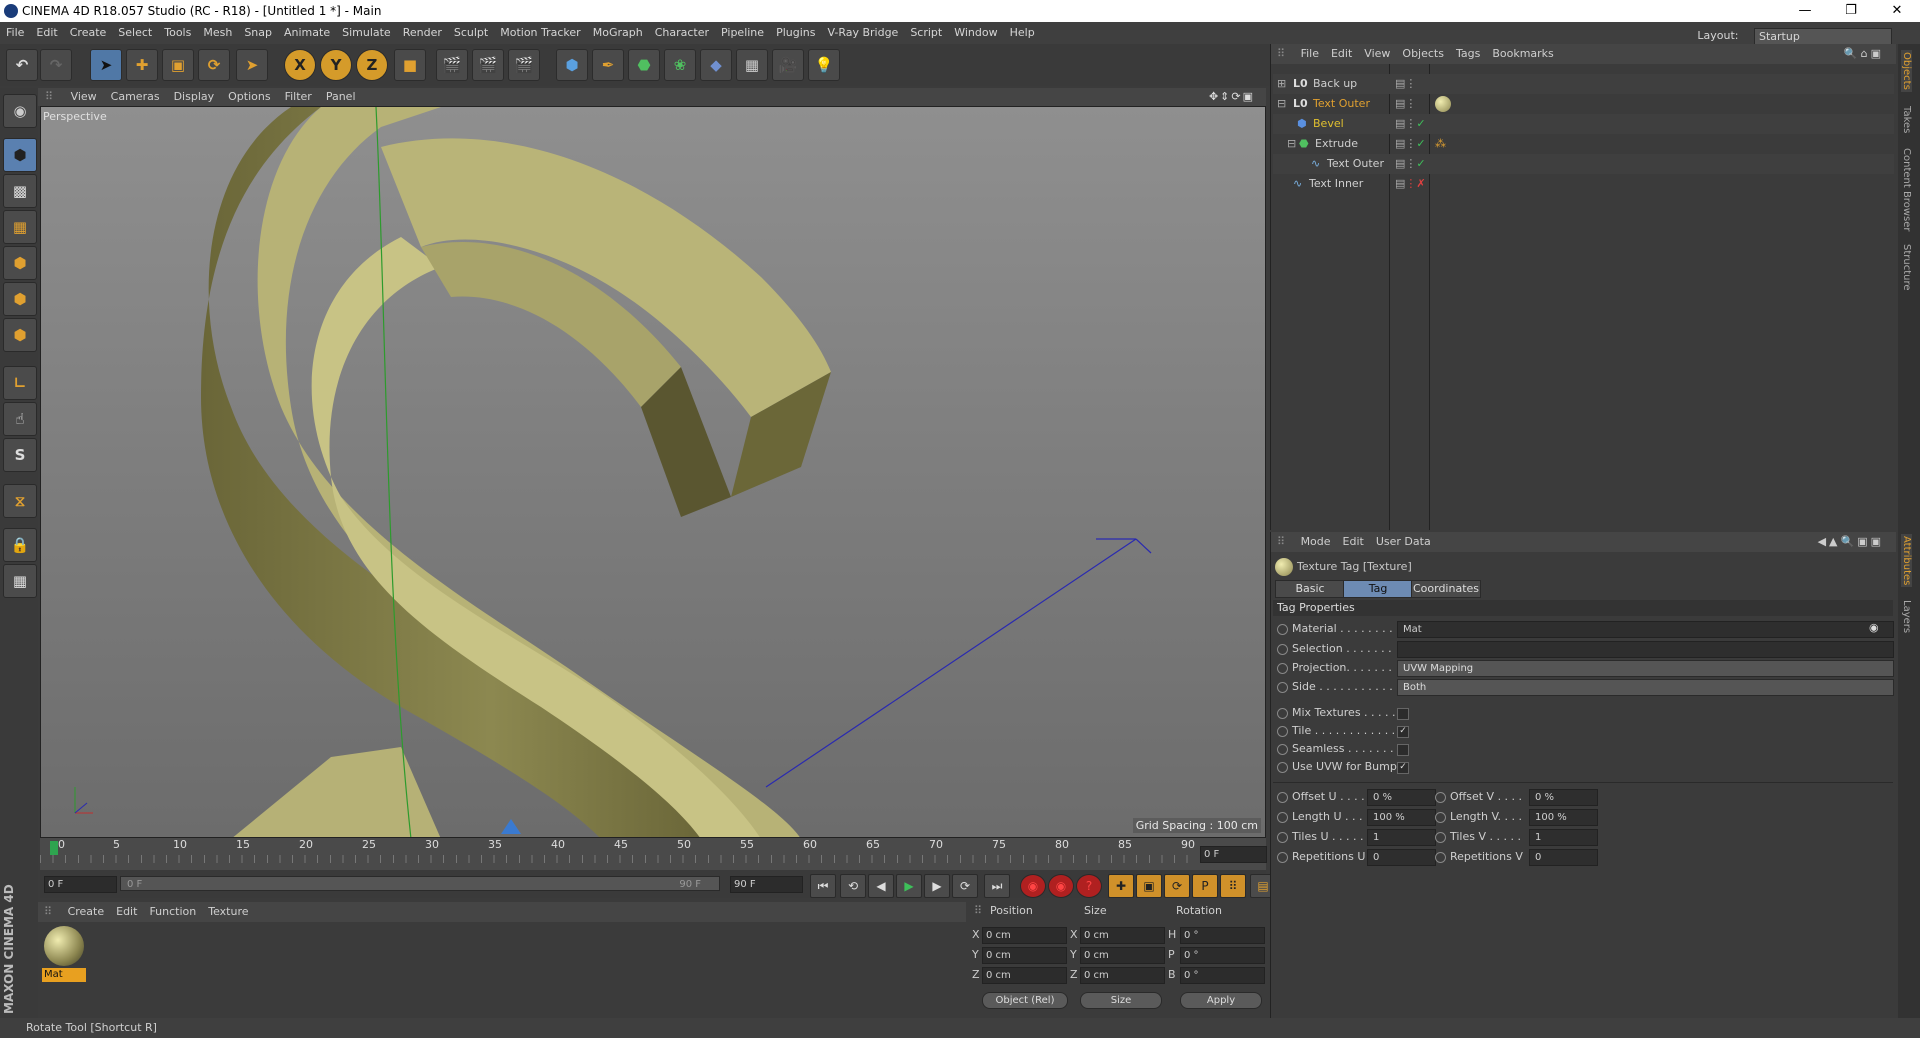 Image resolution: width=1920 pixels, height=1038 pixels. Describe the element at coordinates (20, 419) in the screenshot. I see `tweak-mode-icon: ☝` at that location.